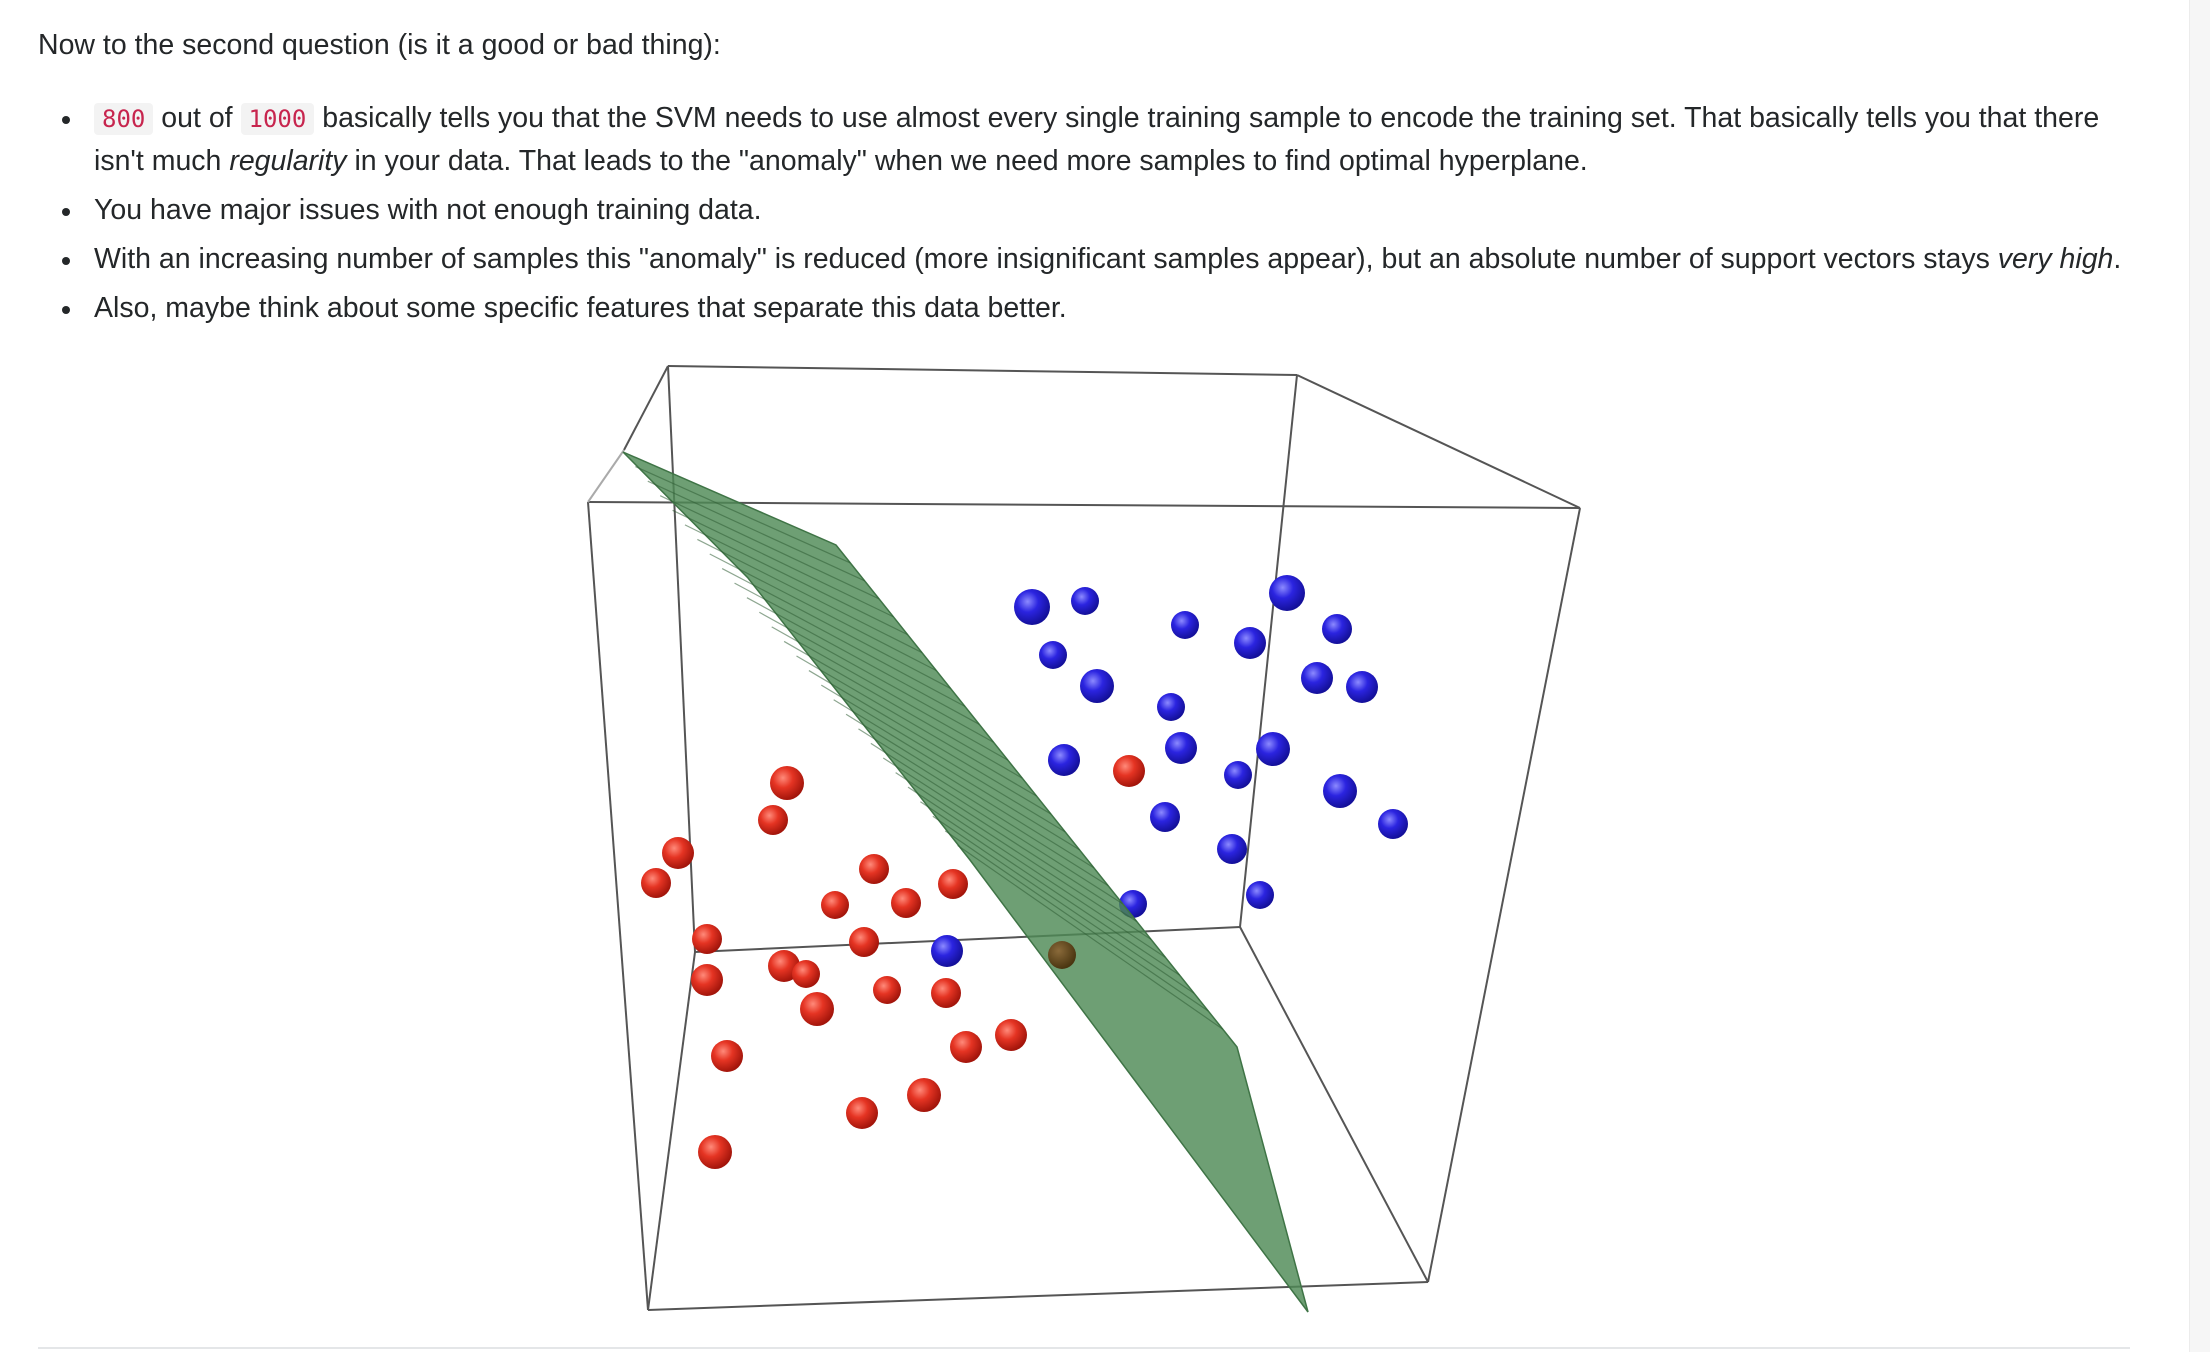  Describe the element at coordinates (124, 119) in the screenshot. I see `inline-code: 800` at that location.